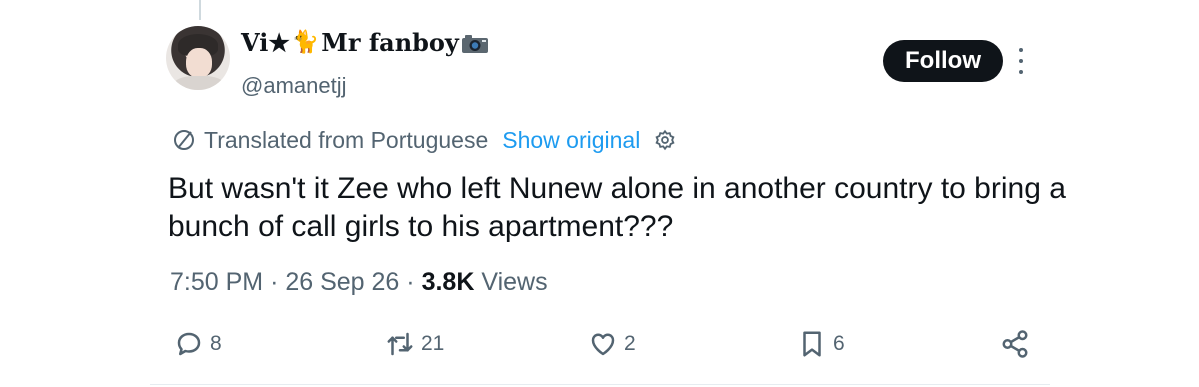 The image size is (1199, 387). Describe the element at coordinates (1021, 61) in the screenshot. I see `more-icon` at that location.